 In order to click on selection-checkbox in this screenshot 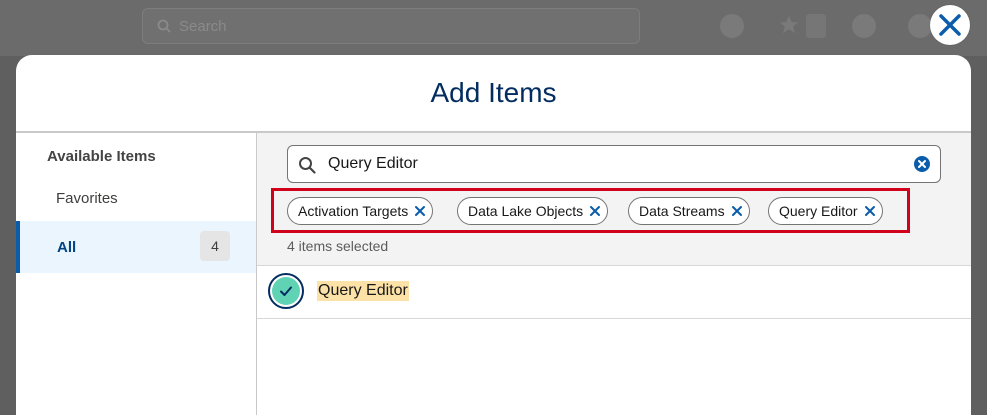, I will do `click(286, 291)`.